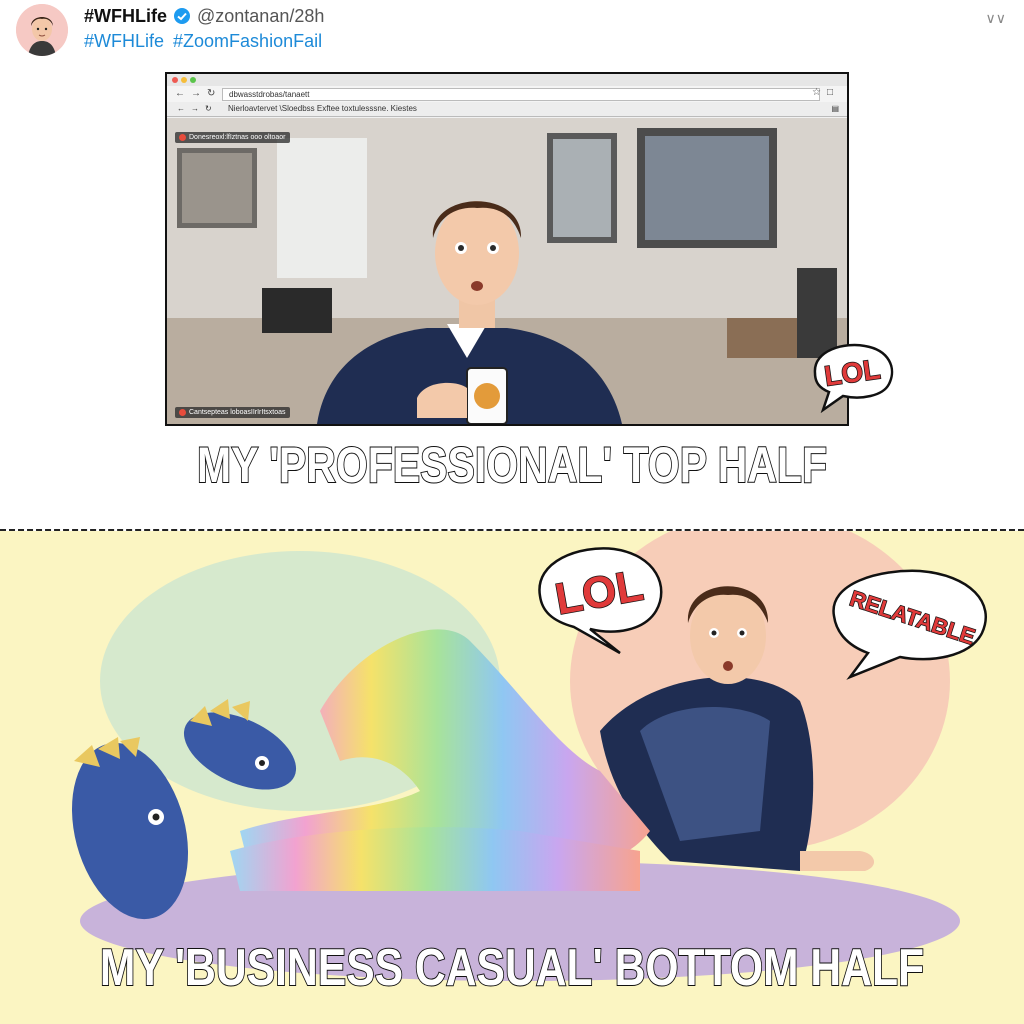 This screenshot has width=1024, height=1024. What do you see at coordinates (512, 465) in the screenshot?
I see `top-caption: MY 'PROFESSIONAL' TOP HALF` at bounding box center [512, 465].